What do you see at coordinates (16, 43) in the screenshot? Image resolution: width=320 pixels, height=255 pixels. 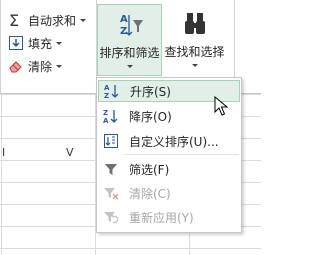 I see `fill-down-icon` at bounding box center [16, 43].